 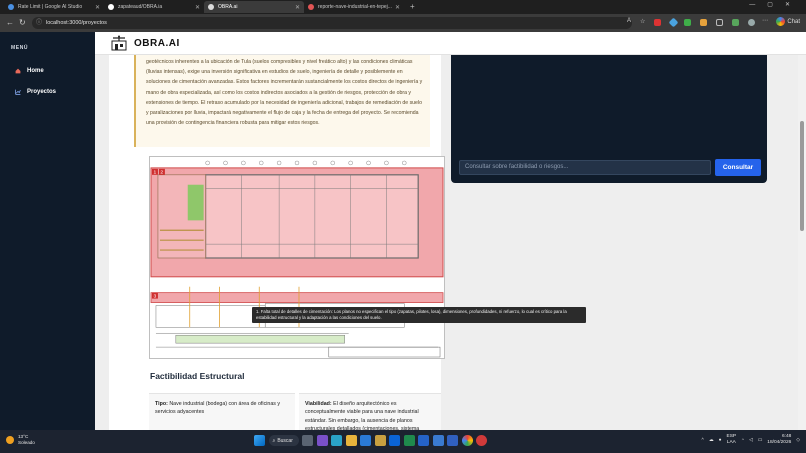 I want to click on viabilidad-label: Viabilidad:, so click(x=318, y=404).